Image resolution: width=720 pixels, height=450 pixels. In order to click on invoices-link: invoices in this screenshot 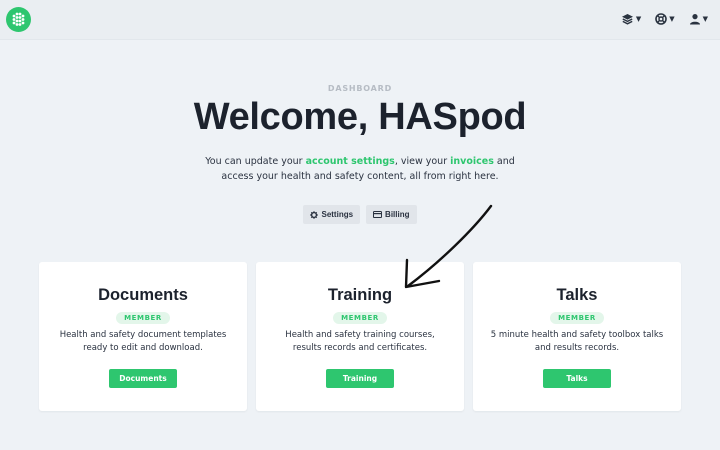, I will do `click(472, 161)`.